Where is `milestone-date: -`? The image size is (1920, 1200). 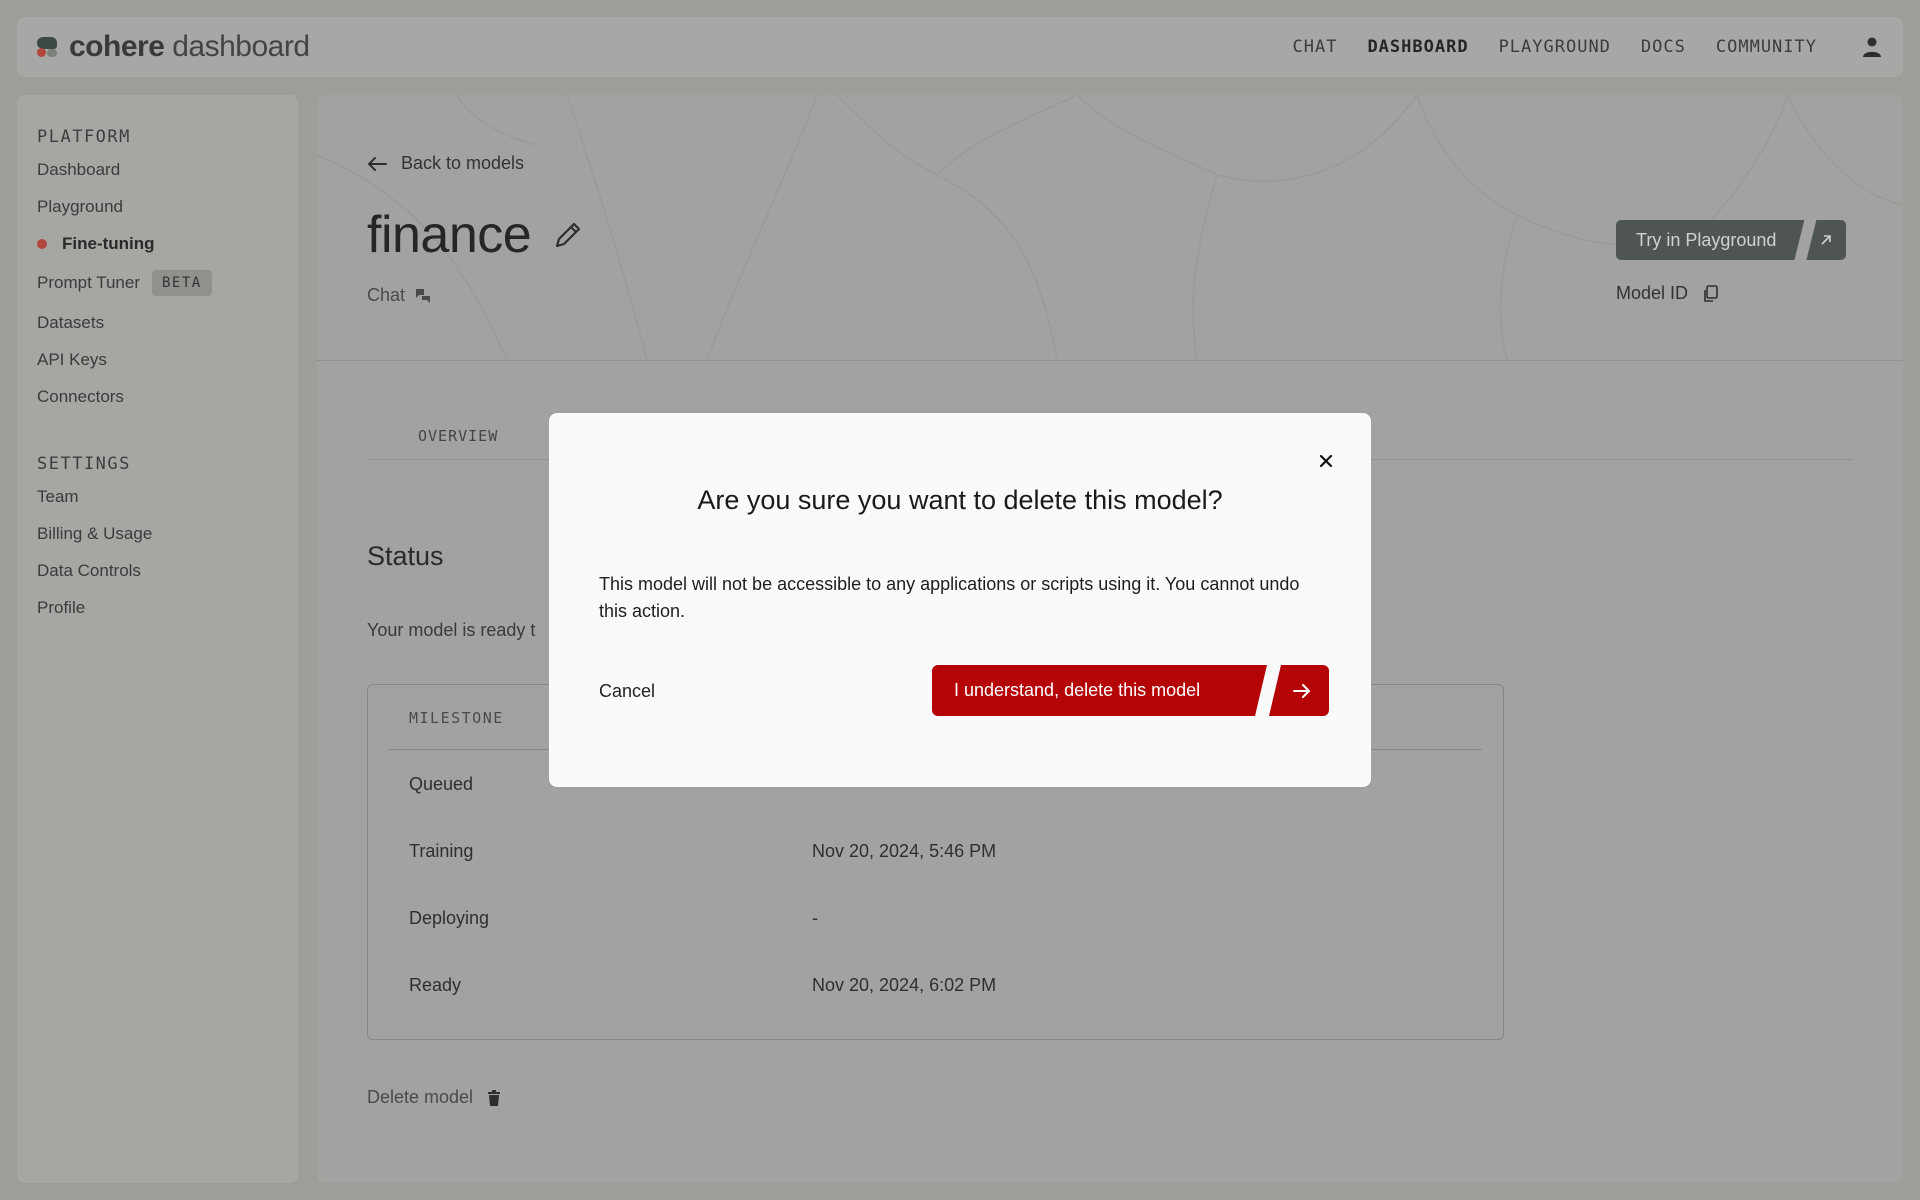 milestone-date: - is located at coordinates (815, 918).